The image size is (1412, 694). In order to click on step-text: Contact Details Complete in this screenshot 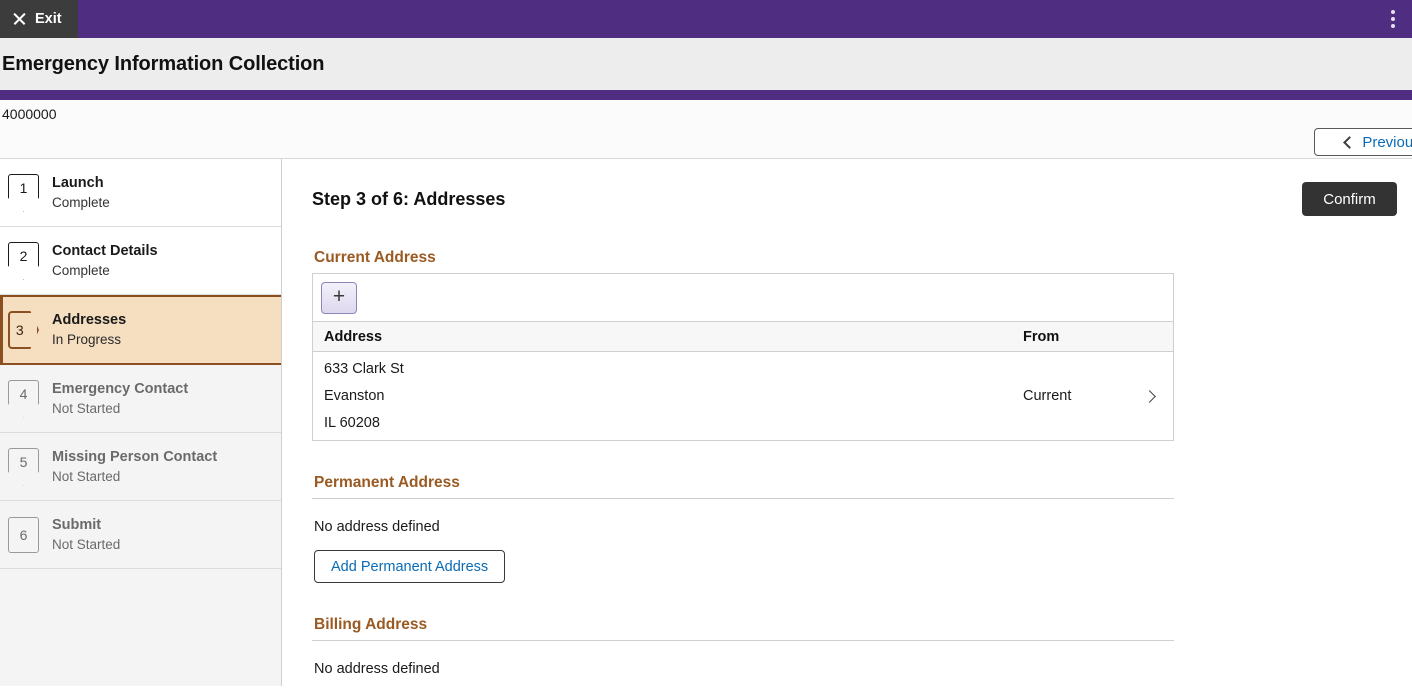, I will do `click(105, 260)`.